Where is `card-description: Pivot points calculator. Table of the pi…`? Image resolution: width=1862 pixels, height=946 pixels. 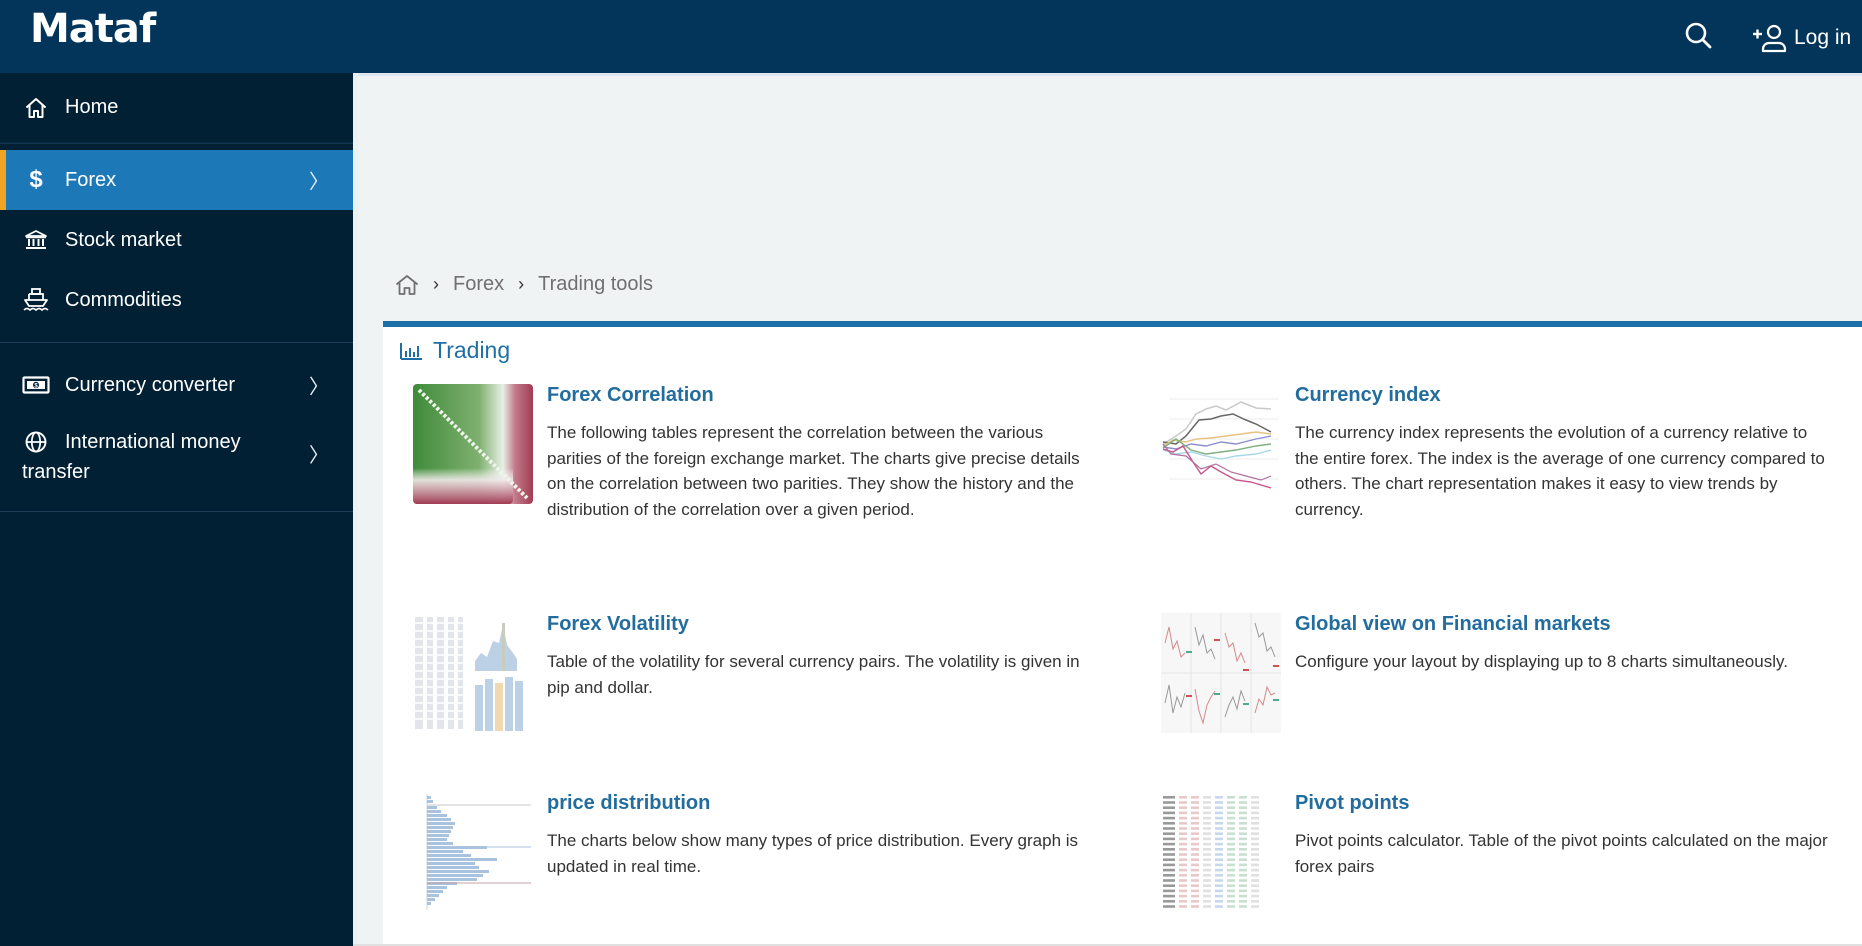
card-description: Pivot points calculator. Table of the pi… is located at coordinates (1561, 853).